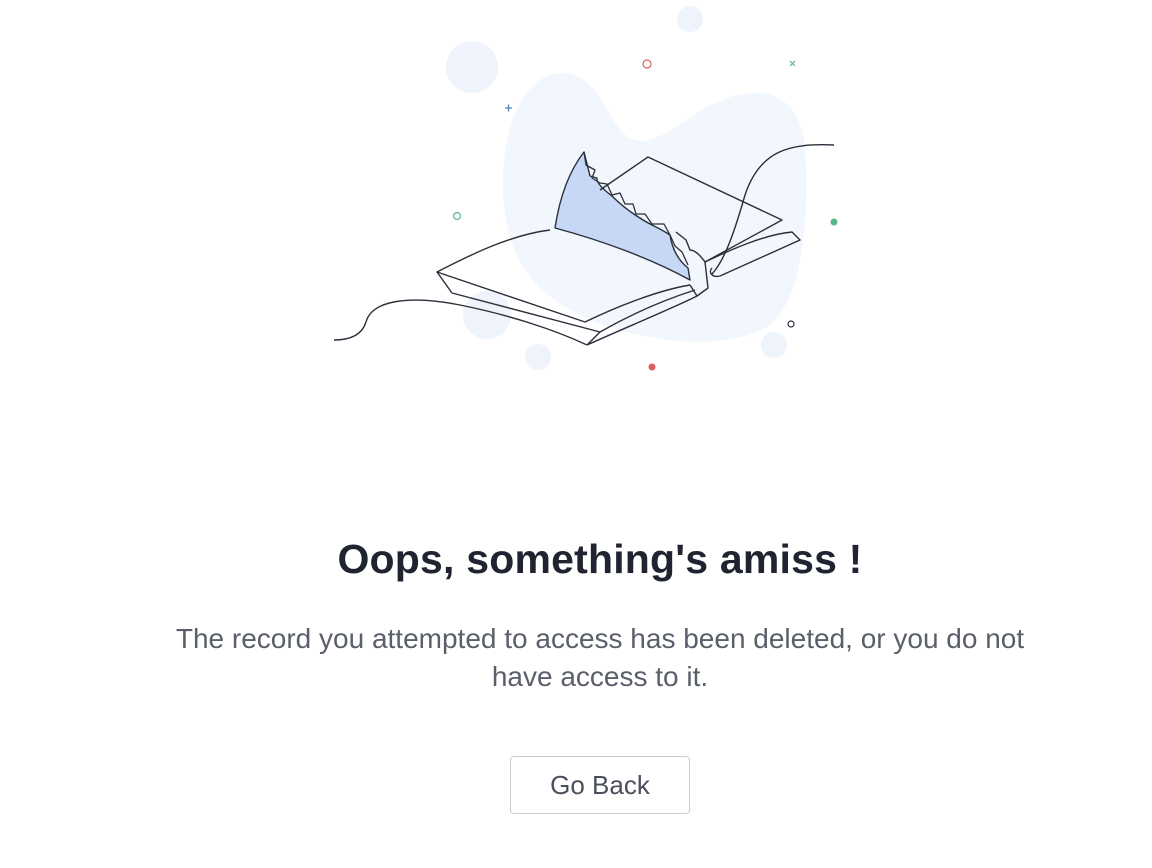 This screenshot has width=1152, height=868. I want to click on go-back-button: Go Back, so click(600, 785).